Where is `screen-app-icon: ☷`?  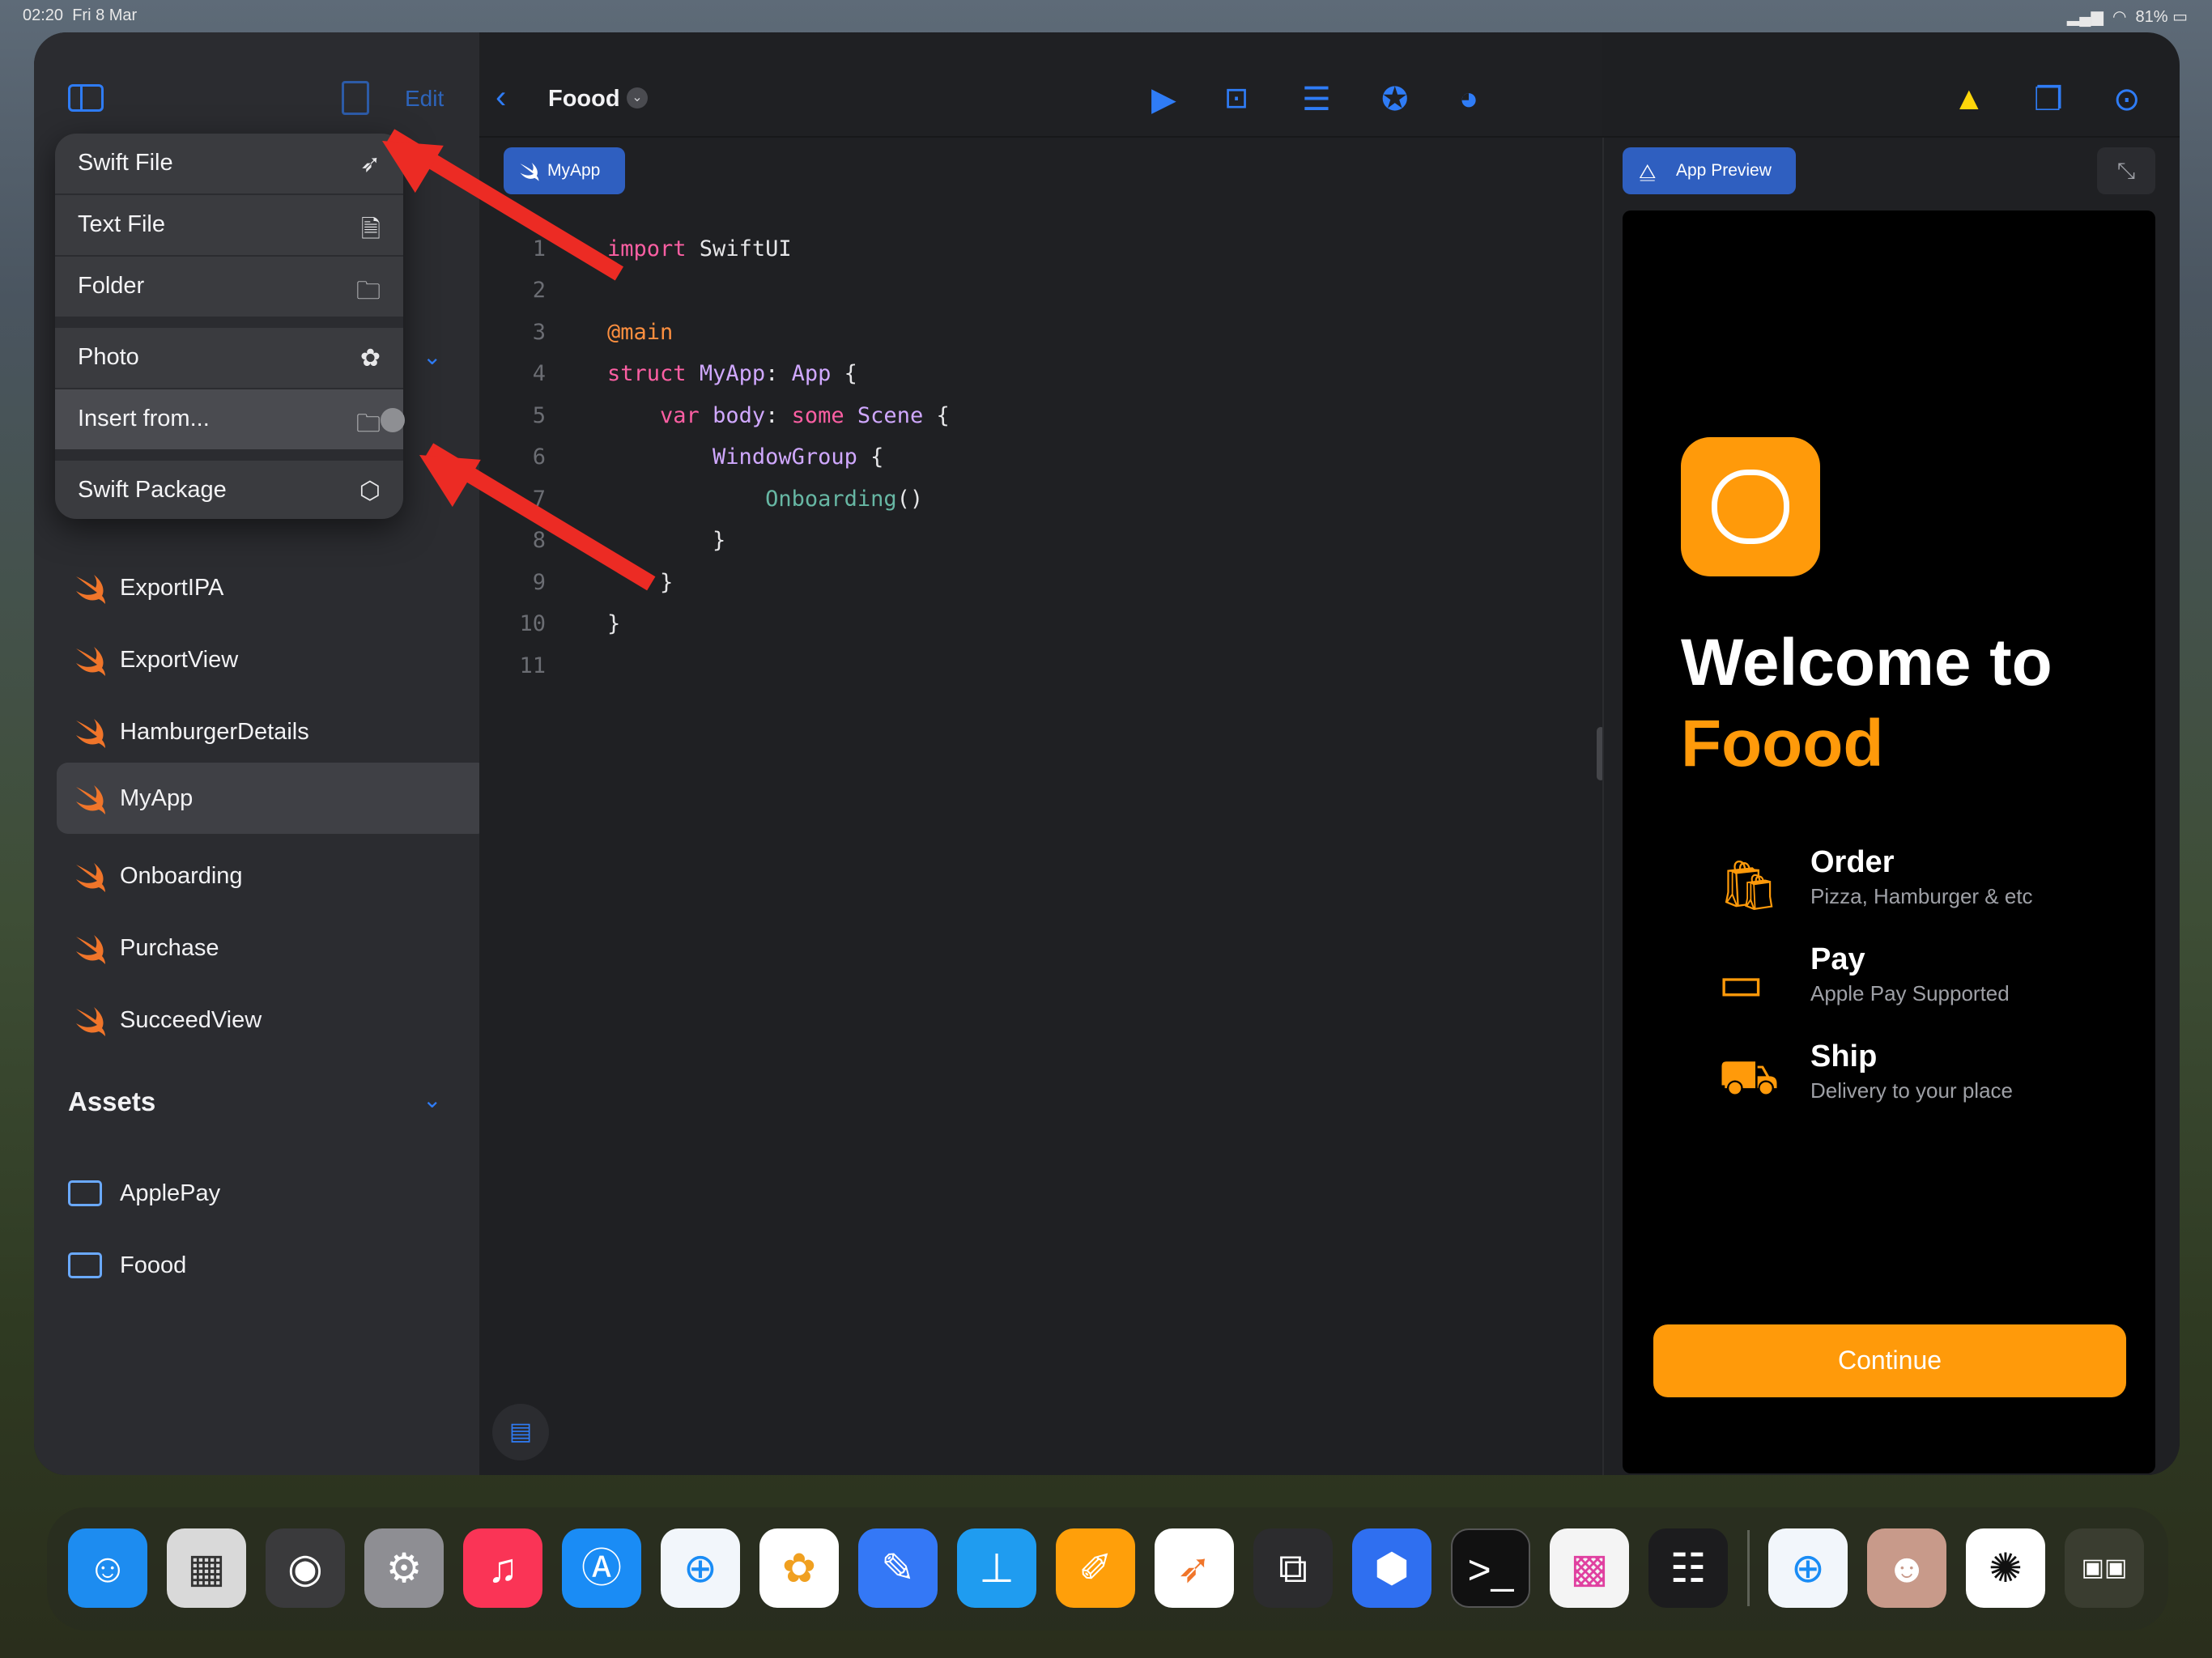 screen-app-icon: ☷ is located at coordinates (1688, 1568).